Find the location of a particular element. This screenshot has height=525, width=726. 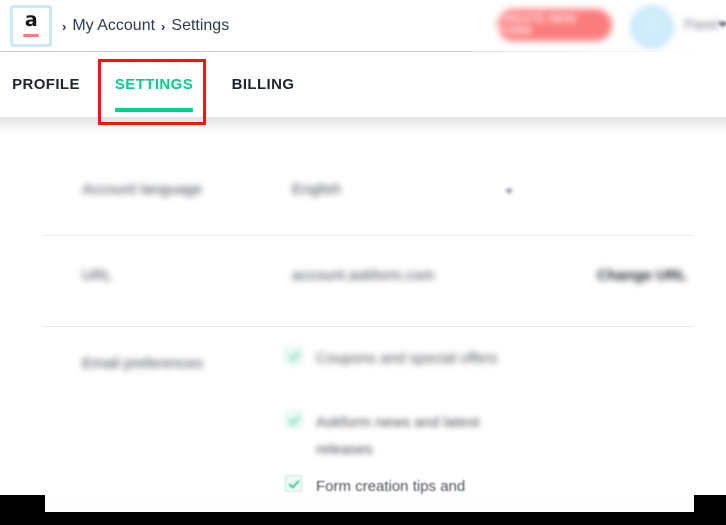

checkbox-label-coupons: Coupons and special offers is located at coordinates (407, 358).